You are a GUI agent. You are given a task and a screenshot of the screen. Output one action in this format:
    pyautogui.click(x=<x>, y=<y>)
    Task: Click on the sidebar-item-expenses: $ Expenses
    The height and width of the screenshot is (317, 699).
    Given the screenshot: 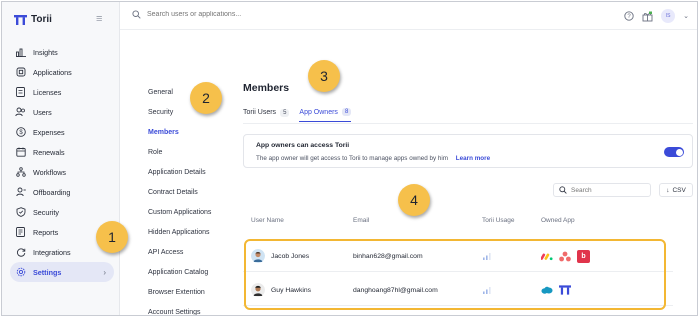 What is the action you would take?
    pyautogui.click(x=62, y=132)
    